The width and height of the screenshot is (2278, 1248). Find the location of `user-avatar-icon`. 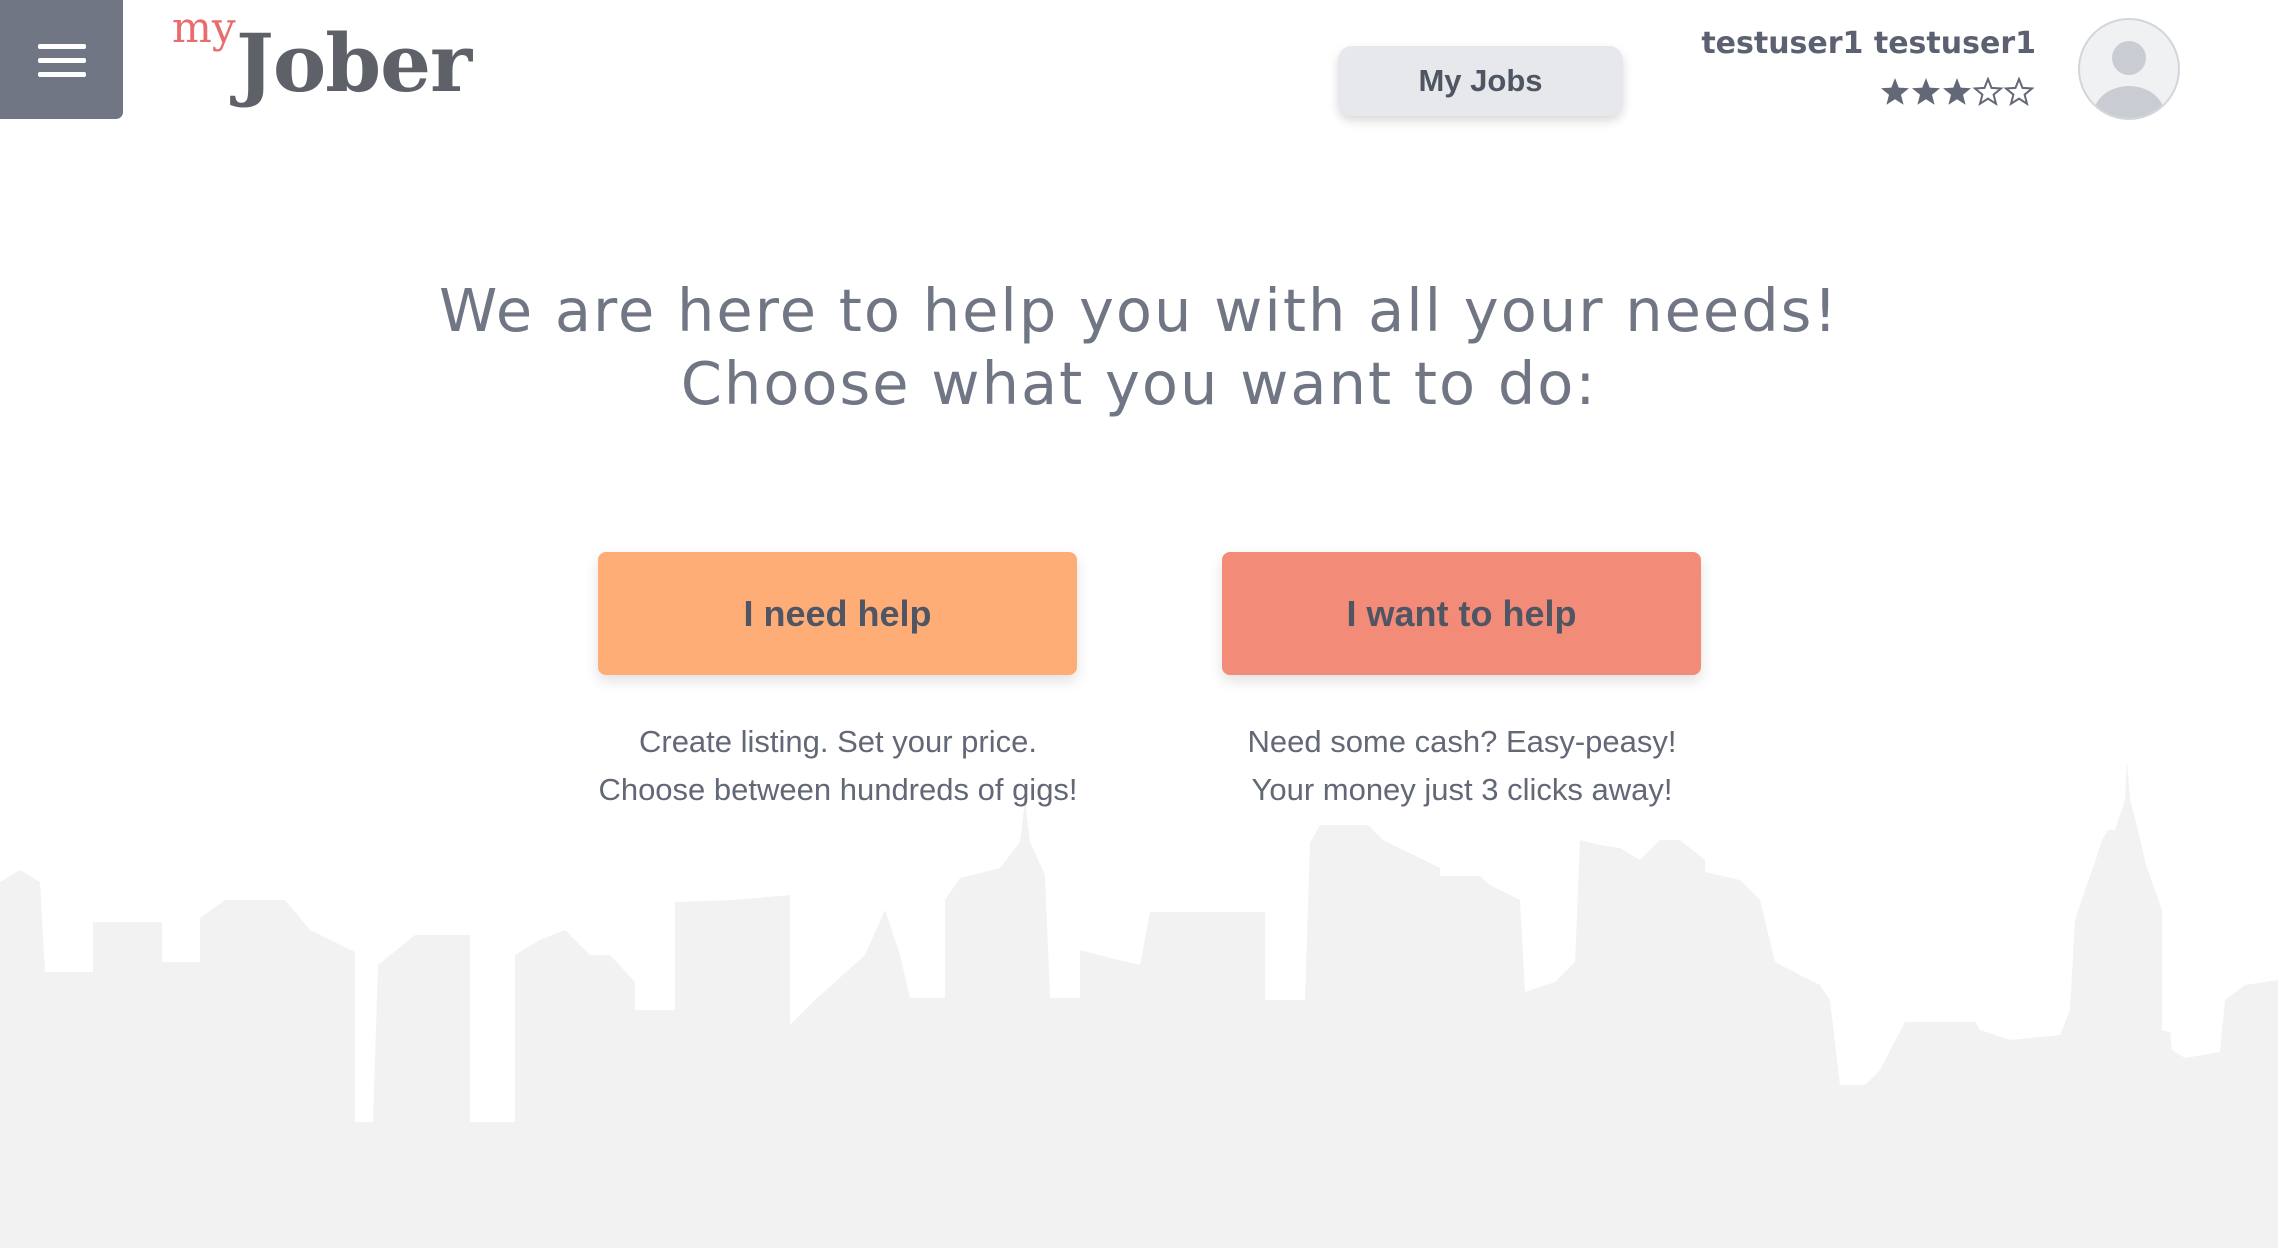

user-avatar-icon is located at coordinates (2129, 79).